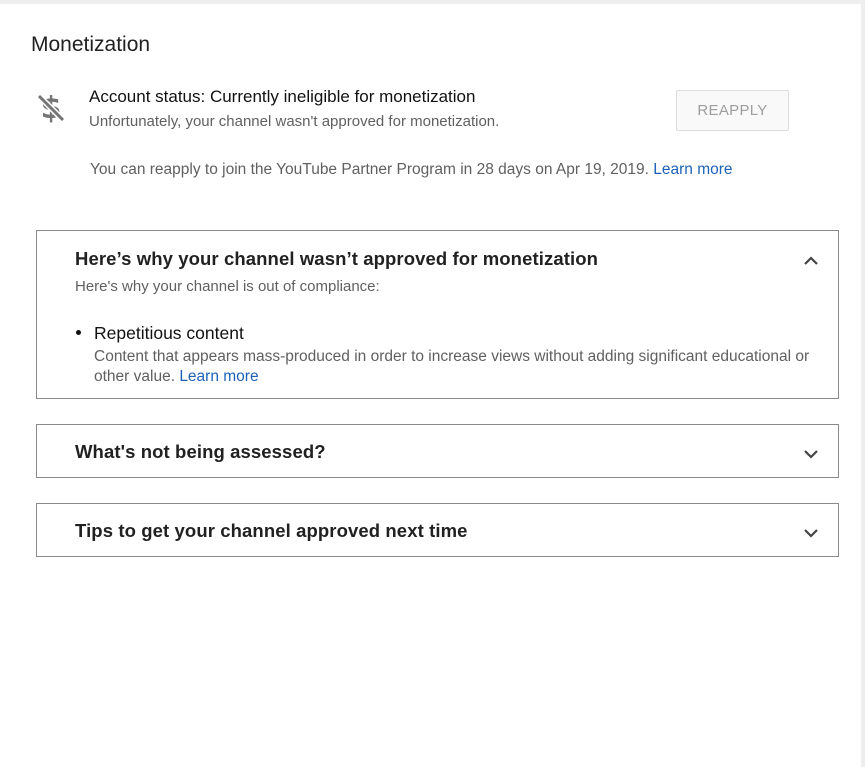 This screenshot has height=767, width=865. Describe the element at coordinates (811, 261) in the screenshot. I see `chevron-up-icon` at that location.